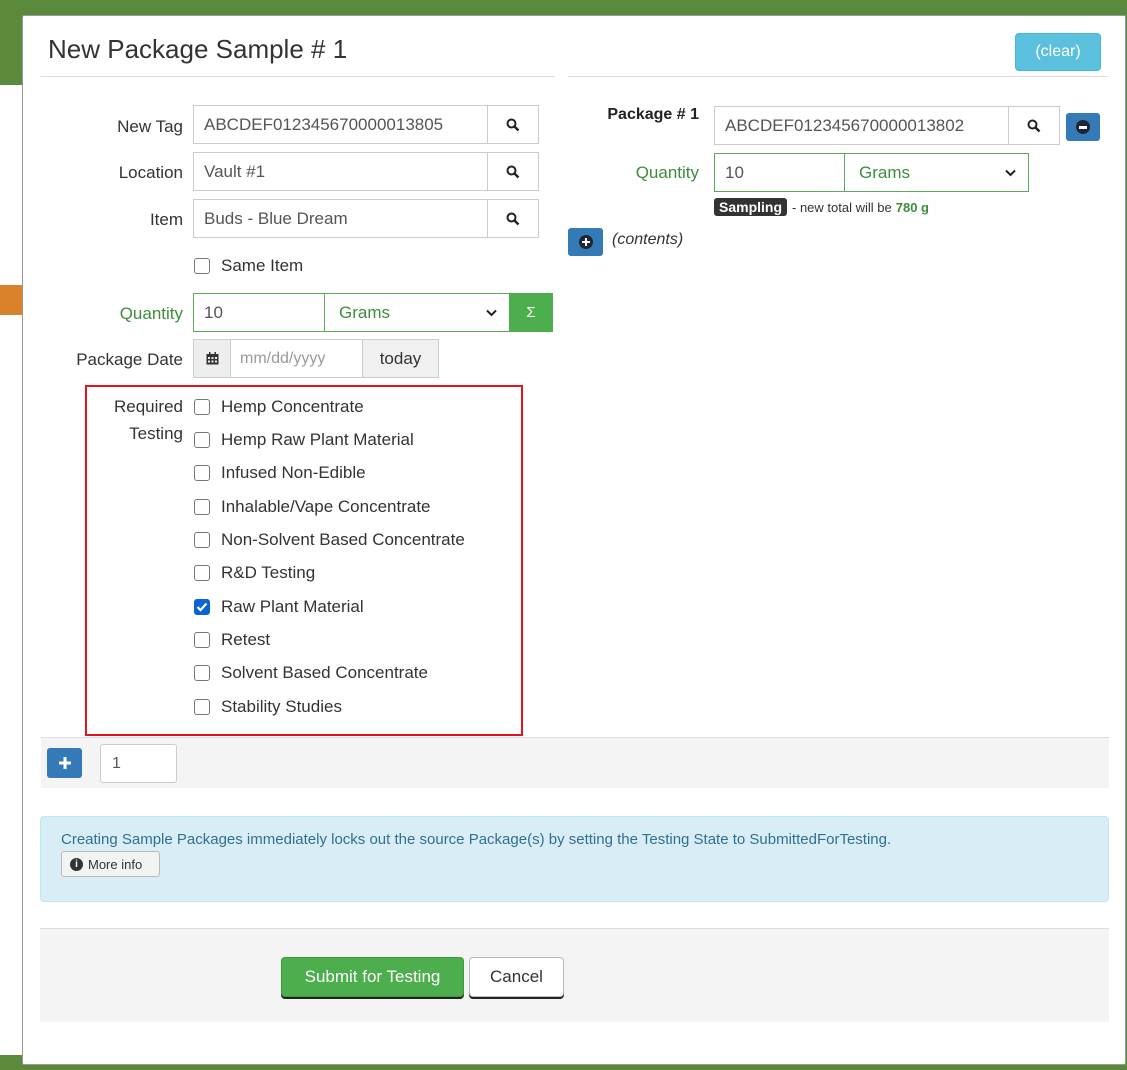 This screenshot has width=1127, height=1070. I want to click on new-tag-search-button, so click(513, 124).